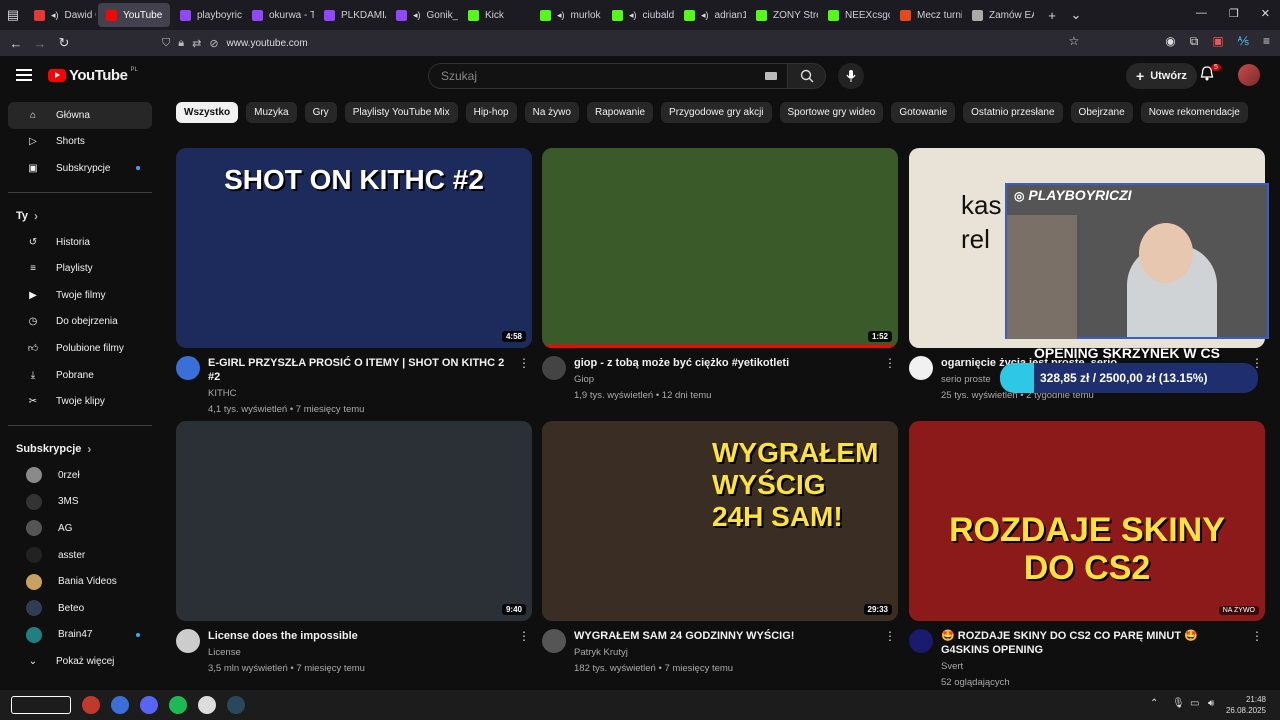  I want to click on lock-icon: 🔒︎, so click(181, 43).